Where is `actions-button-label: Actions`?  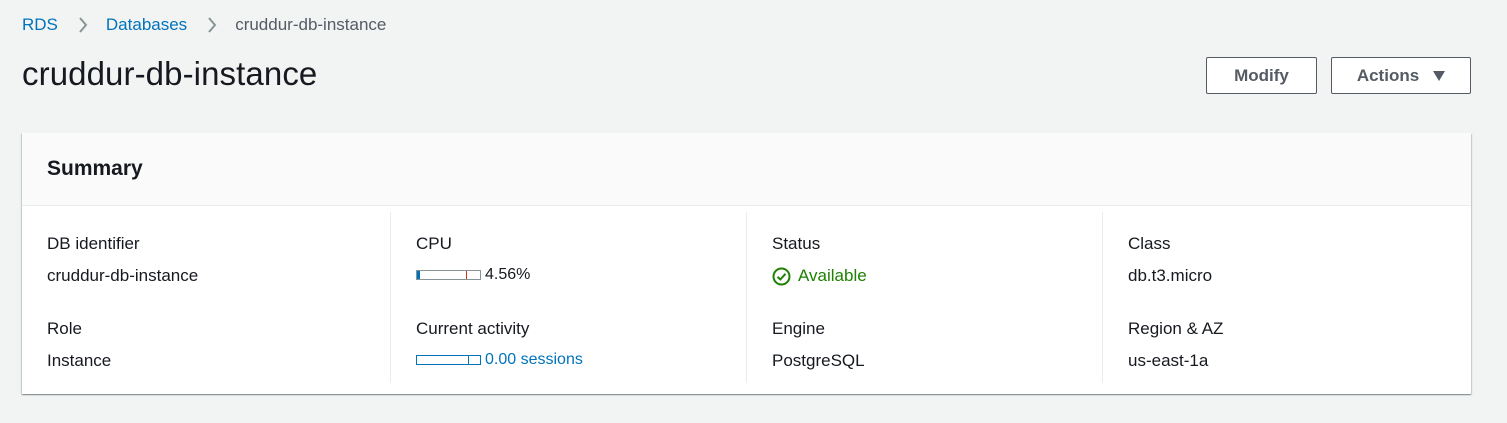
actions-button-label: Actions is located at coordinates (1388, 75).